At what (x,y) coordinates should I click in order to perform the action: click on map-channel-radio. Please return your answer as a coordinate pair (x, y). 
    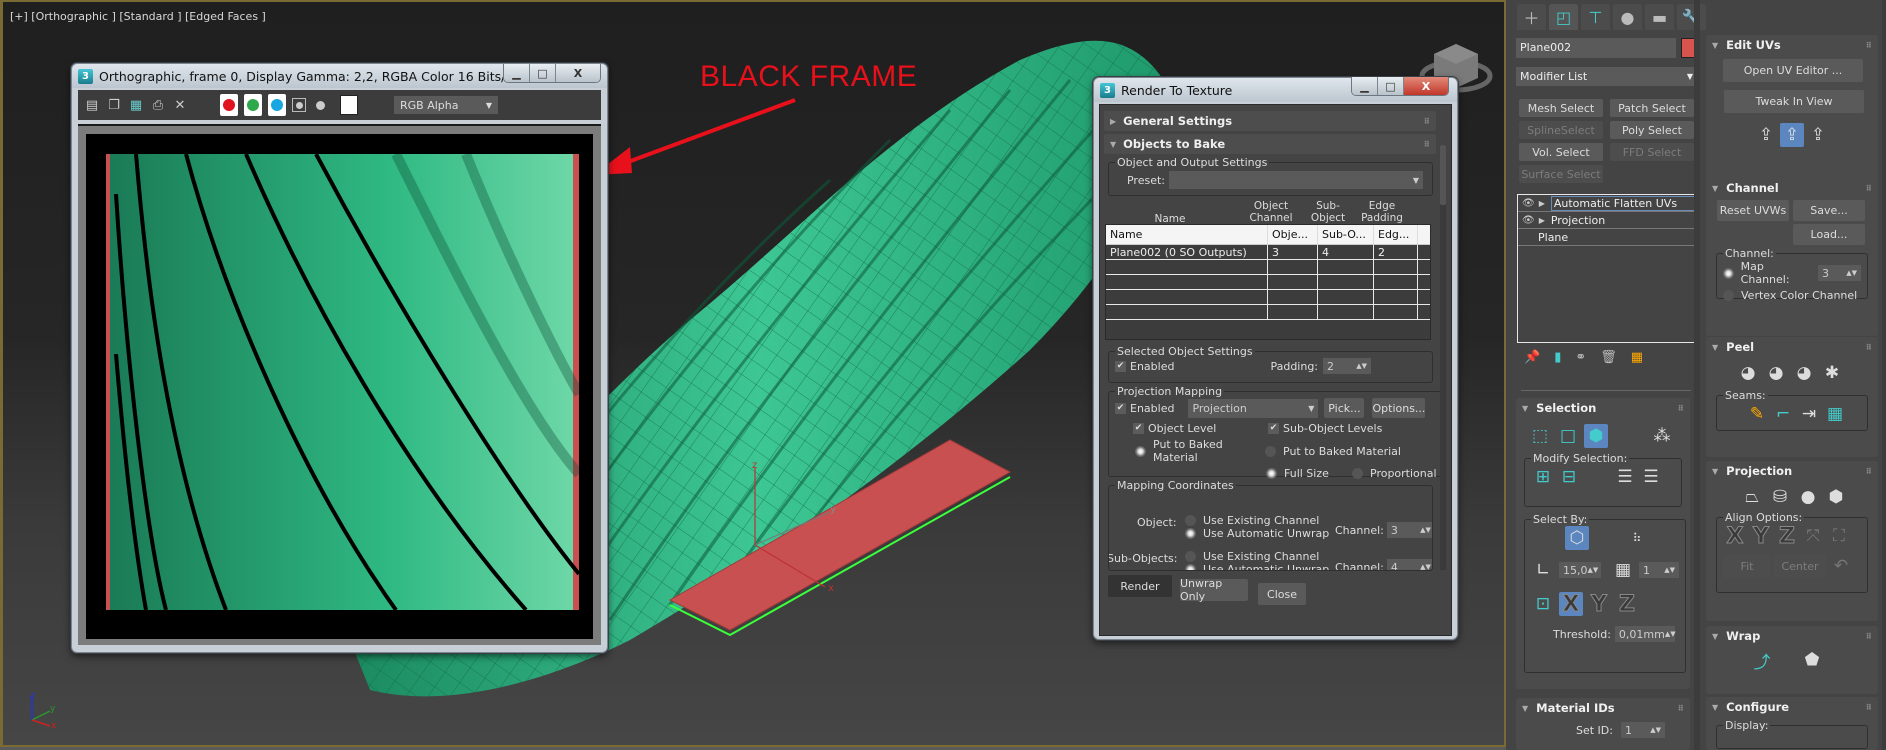
    Looking at the image, I should click on (1728, 273).